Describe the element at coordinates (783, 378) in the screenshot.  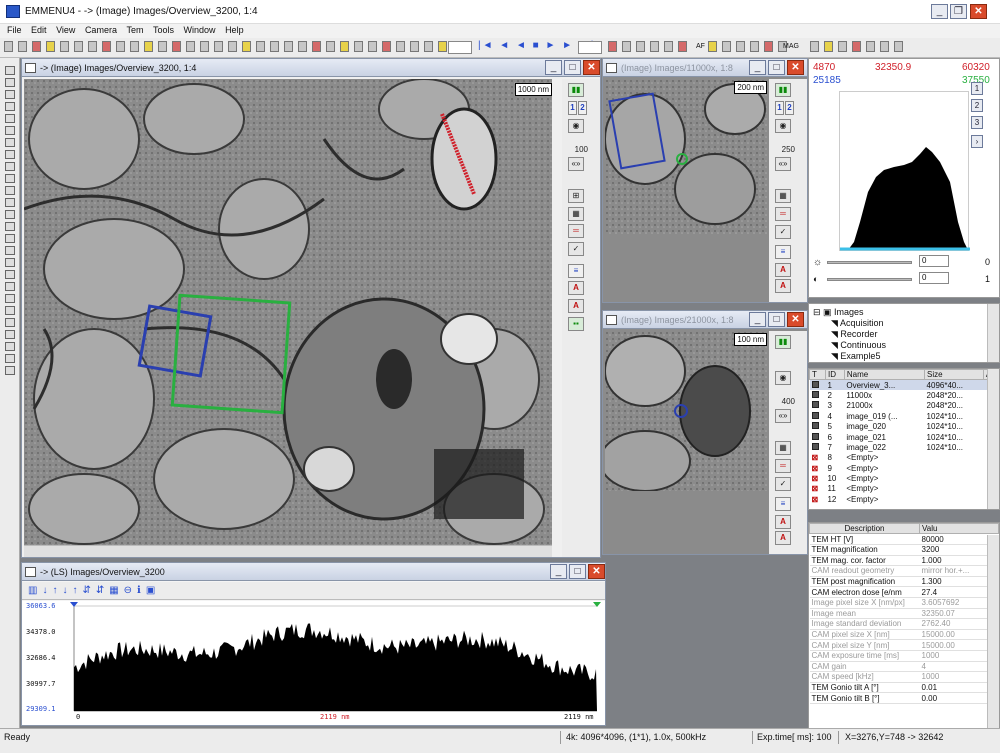
I see `camera-icon: ◉` at that location.